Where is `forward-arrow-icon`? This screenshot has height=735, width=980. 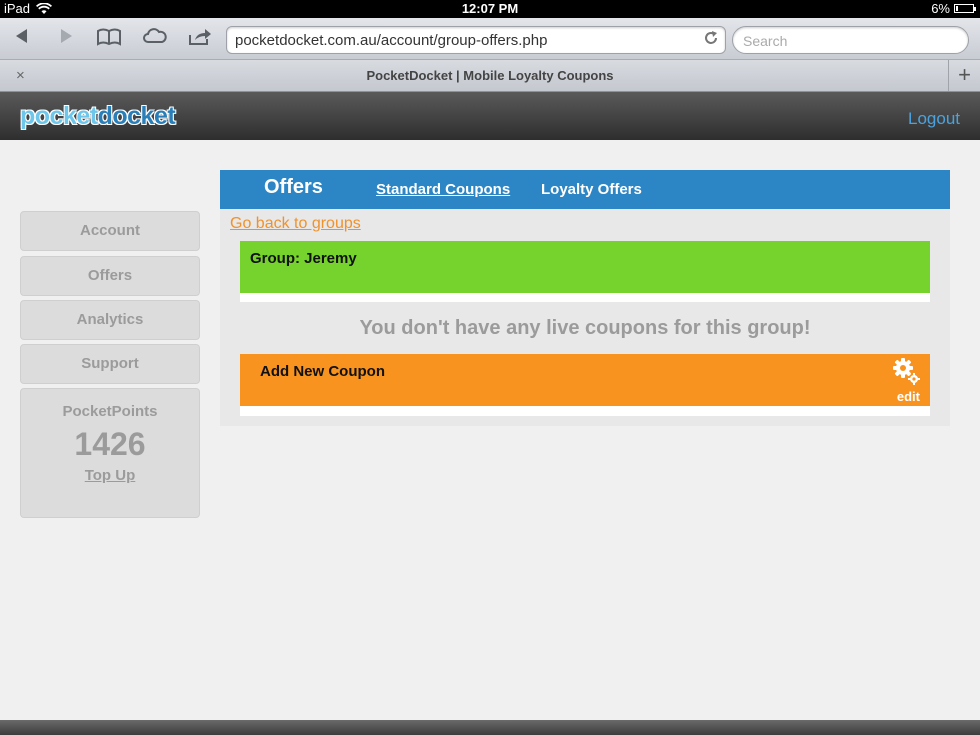 forward-arrow-icon is located at coordinates (66, 39).